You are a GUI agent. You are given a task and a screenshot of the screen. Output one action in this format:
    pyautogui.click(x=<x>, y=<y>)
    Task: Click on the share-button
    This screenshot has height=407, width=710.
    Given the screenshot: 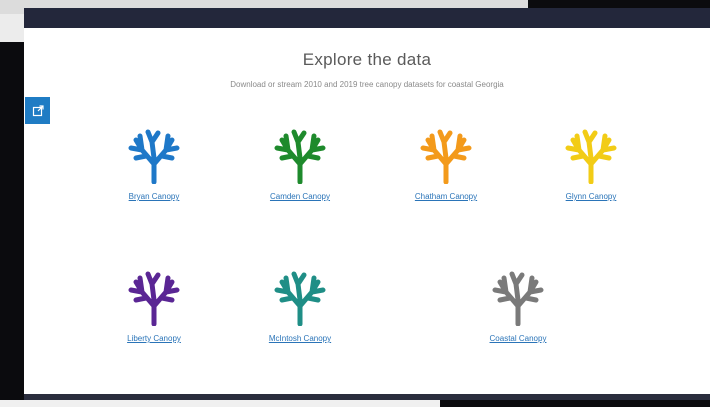 What is the action you would take?
    pyautogui.click(x=37, y=110)
    